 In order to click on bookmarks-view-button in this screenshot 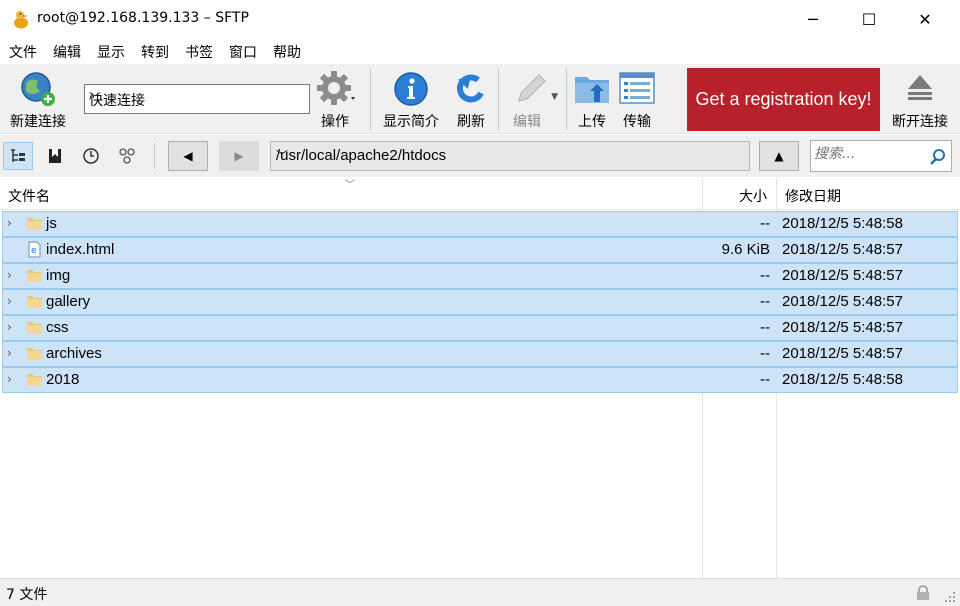, I will do `click(55, 156)`.